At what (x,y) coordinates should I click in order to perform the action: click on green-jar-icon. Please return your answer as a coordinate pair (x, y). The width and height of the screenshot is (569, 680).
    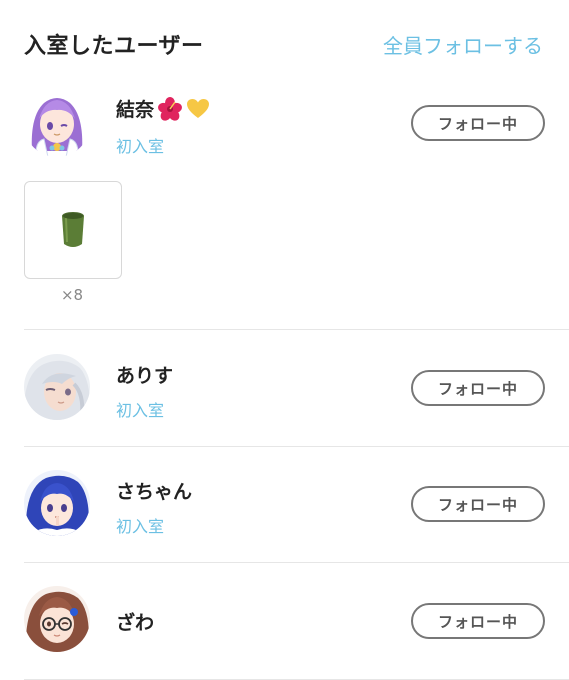
    Looking at the image, I should click on (73, 232).